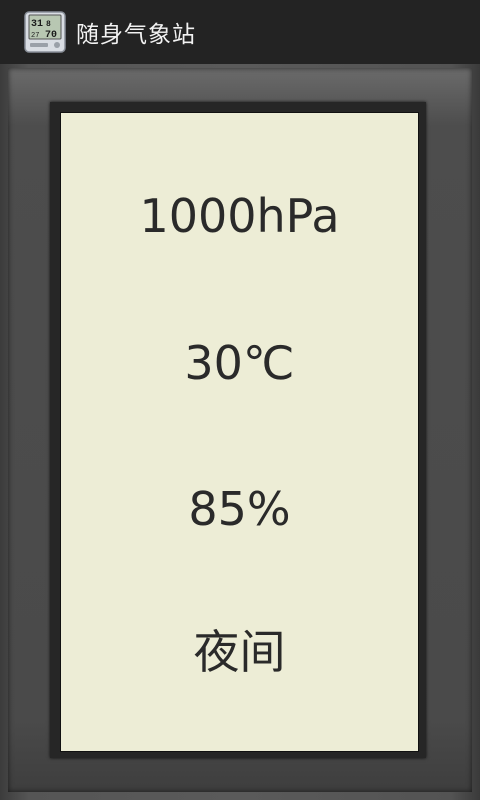  What do you see at coordinates (239, 652) in the screenshot?
I see `time-of-day-reading: 夜间` at bounding box center [239, 652].